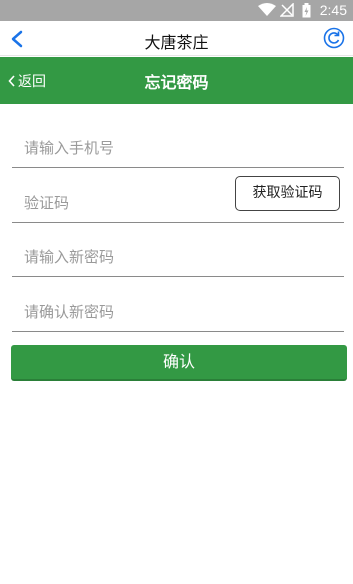 This screenshot has width=353, height=584. Describe the element at coordinates (176, 10) in the screenshot. I see `status-bar: 2:45` at that location.